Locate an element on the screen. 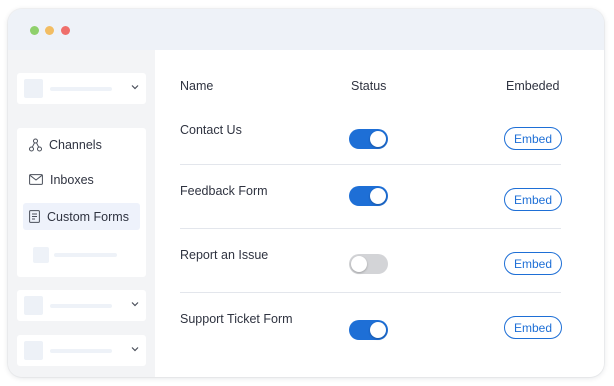 This screenshot has height=386, width=614. form-name: Support Ticket Form is located at coordinates (236, 319).